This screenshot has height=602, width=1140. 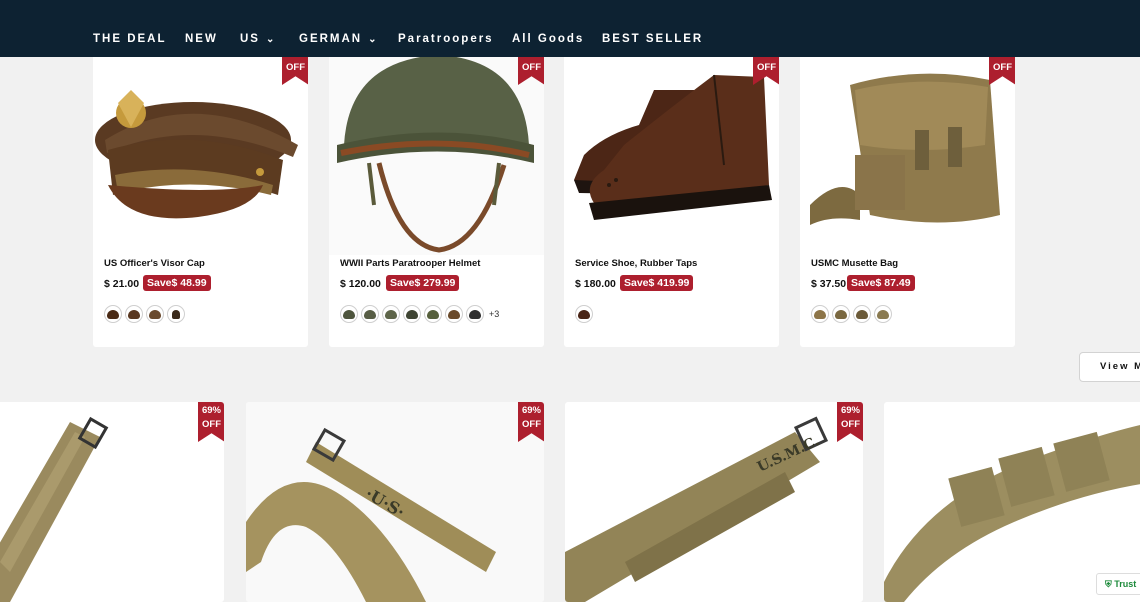 What do you see at coordinates (250, 39) in the screenshot?
I see `nav-label: US` at bounding box center [250, 39].